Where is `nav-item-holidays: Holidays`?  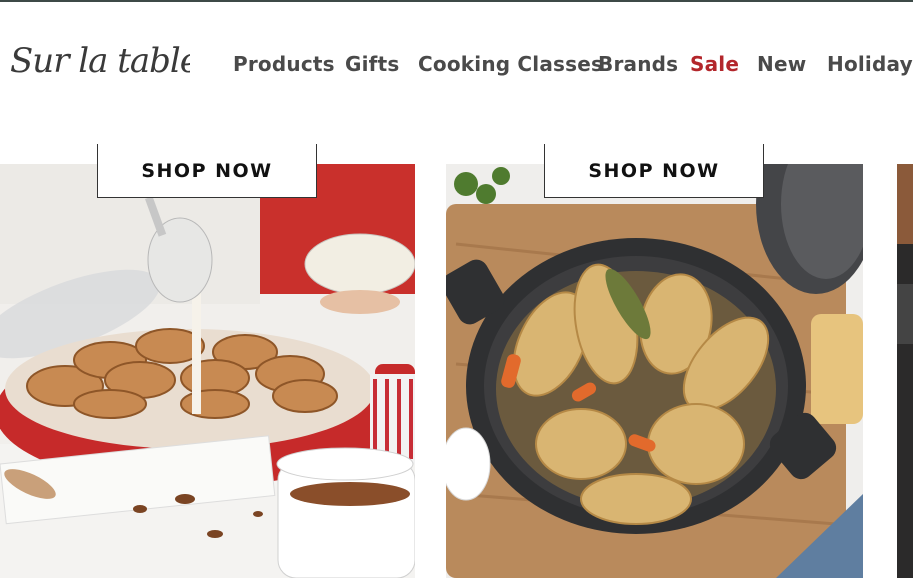 nav-item-holidays: Holidays is located at coordinates (870, 64).